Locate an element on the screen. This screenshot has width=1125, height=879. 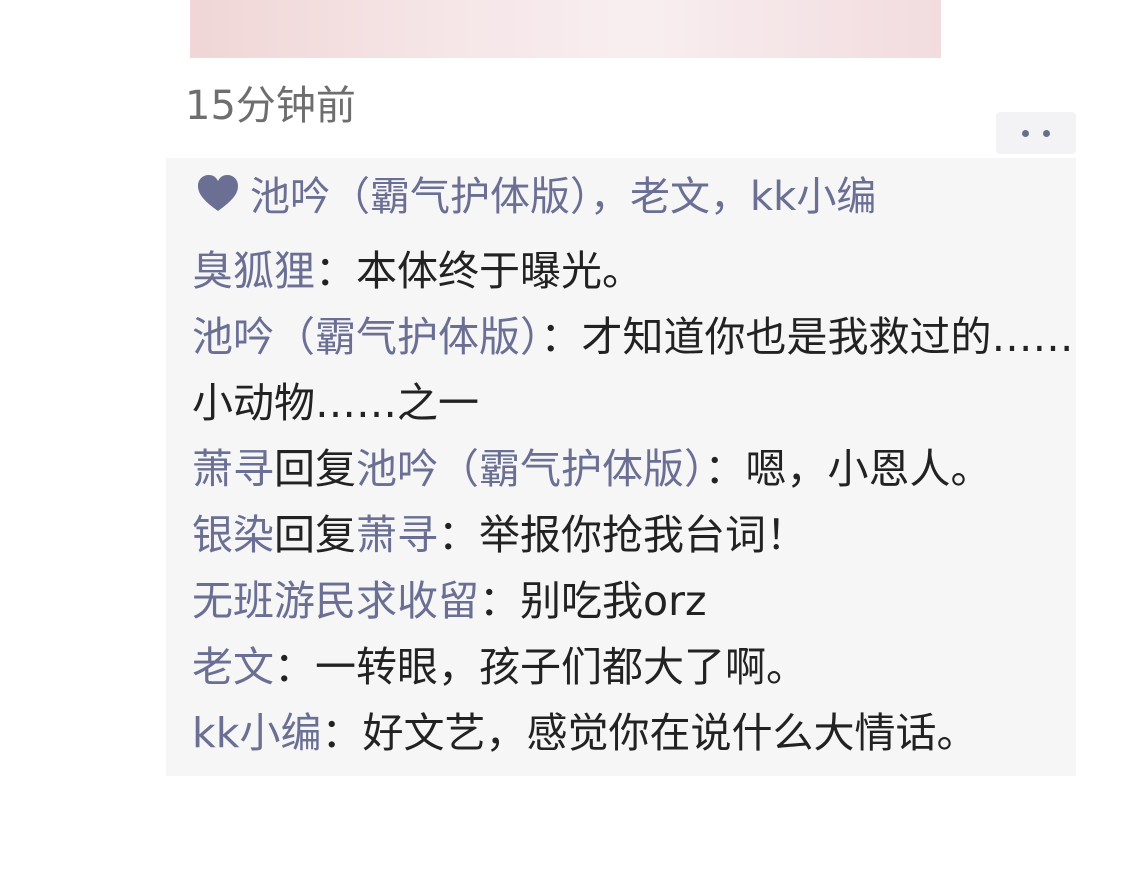
comment-author: 老文 is located at coordinates (233, 667).